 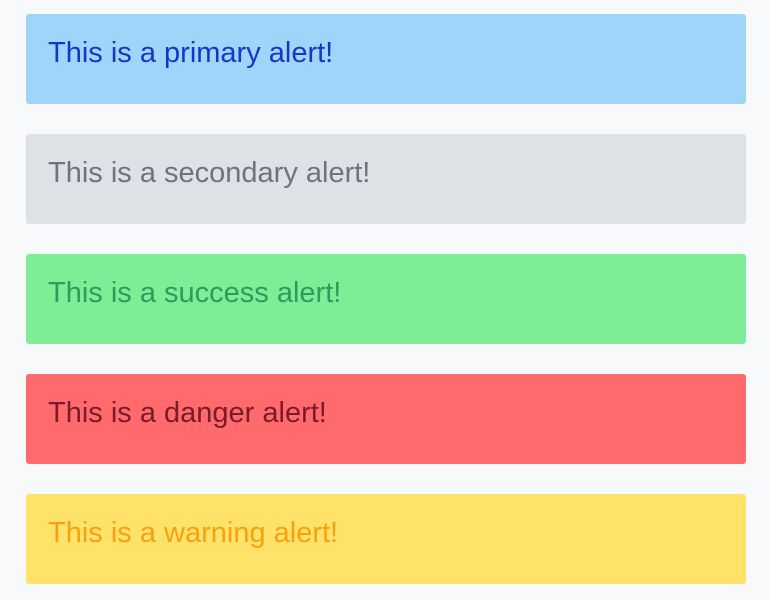 I want to click on alert-secondary-text: This is a secondary alert!, so click(x=209, y=173).